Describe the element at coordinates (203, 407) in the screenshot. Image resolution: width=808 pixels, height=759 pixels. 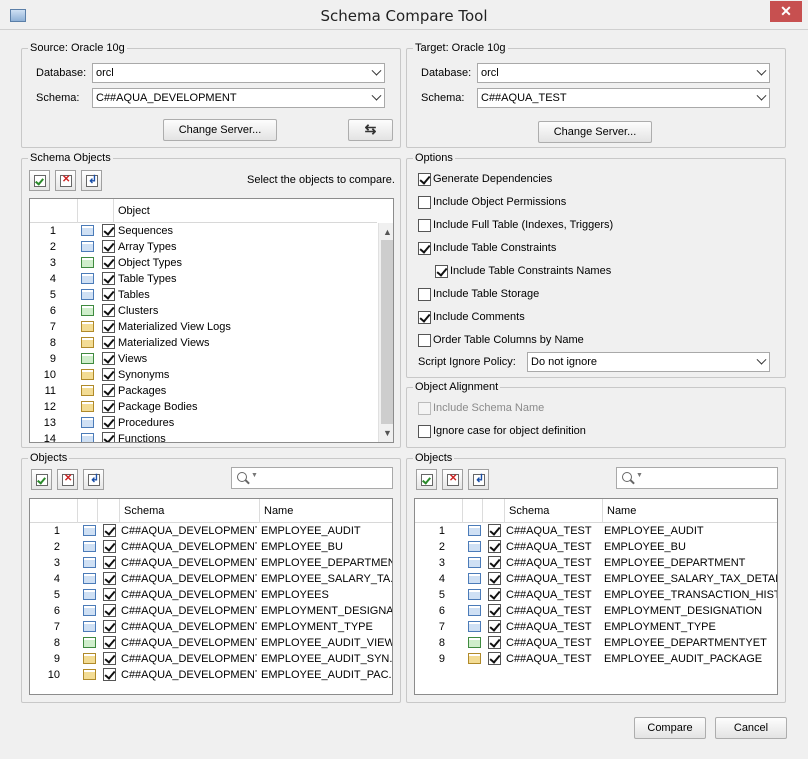
I see `list-item: 12 Package Bodies` at that location.